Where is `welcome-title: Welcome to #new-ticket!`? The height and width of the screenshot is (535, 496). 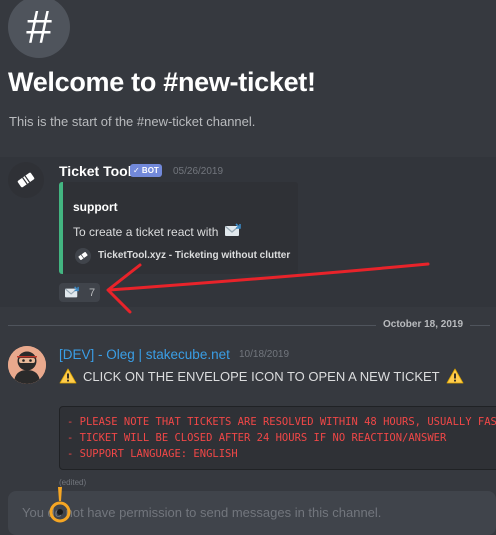
welcome-title: Welcome to #new-ticket! is located at coordinates (162, 82).